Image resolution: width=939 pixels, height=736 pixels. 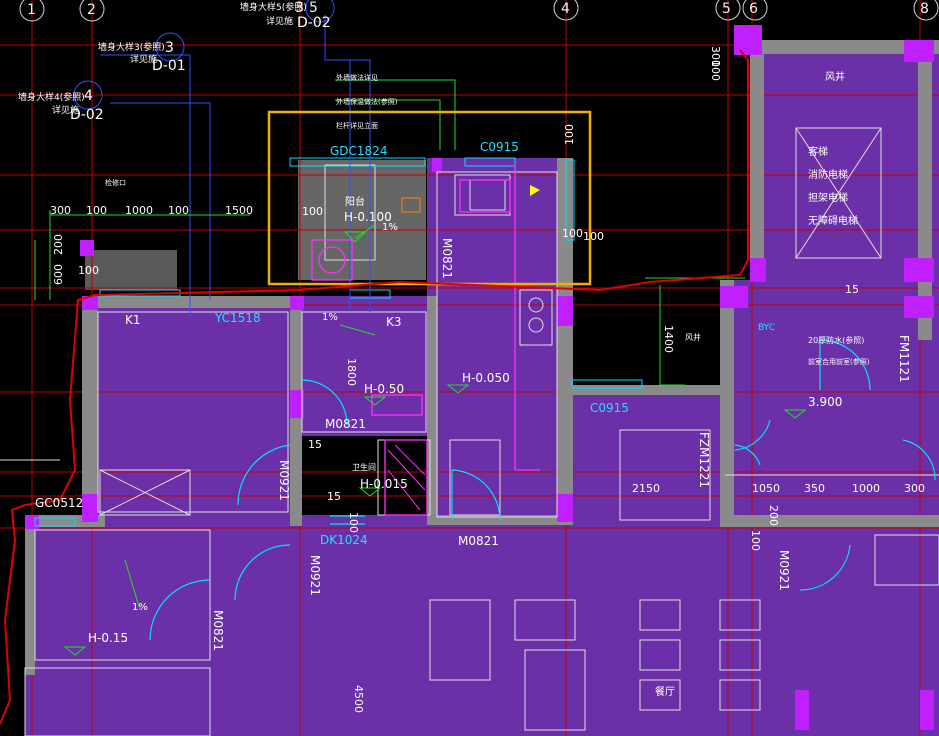 What do you see at coordinates (479, 11) in the screenshot?
I see `grid-bubbles` at bounding box center [479, 11].